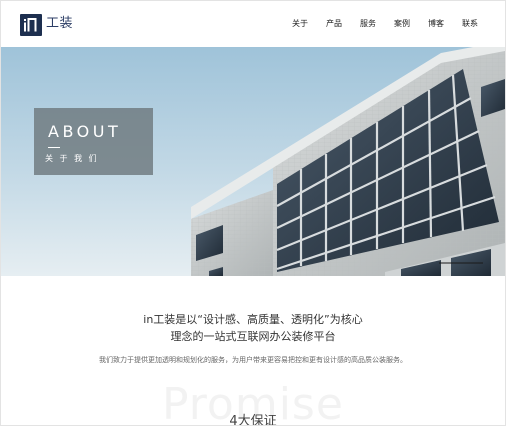 The width and height of the screenshot is (506, 426). I want to click on nav-contact: 联系, so click(470, 24).